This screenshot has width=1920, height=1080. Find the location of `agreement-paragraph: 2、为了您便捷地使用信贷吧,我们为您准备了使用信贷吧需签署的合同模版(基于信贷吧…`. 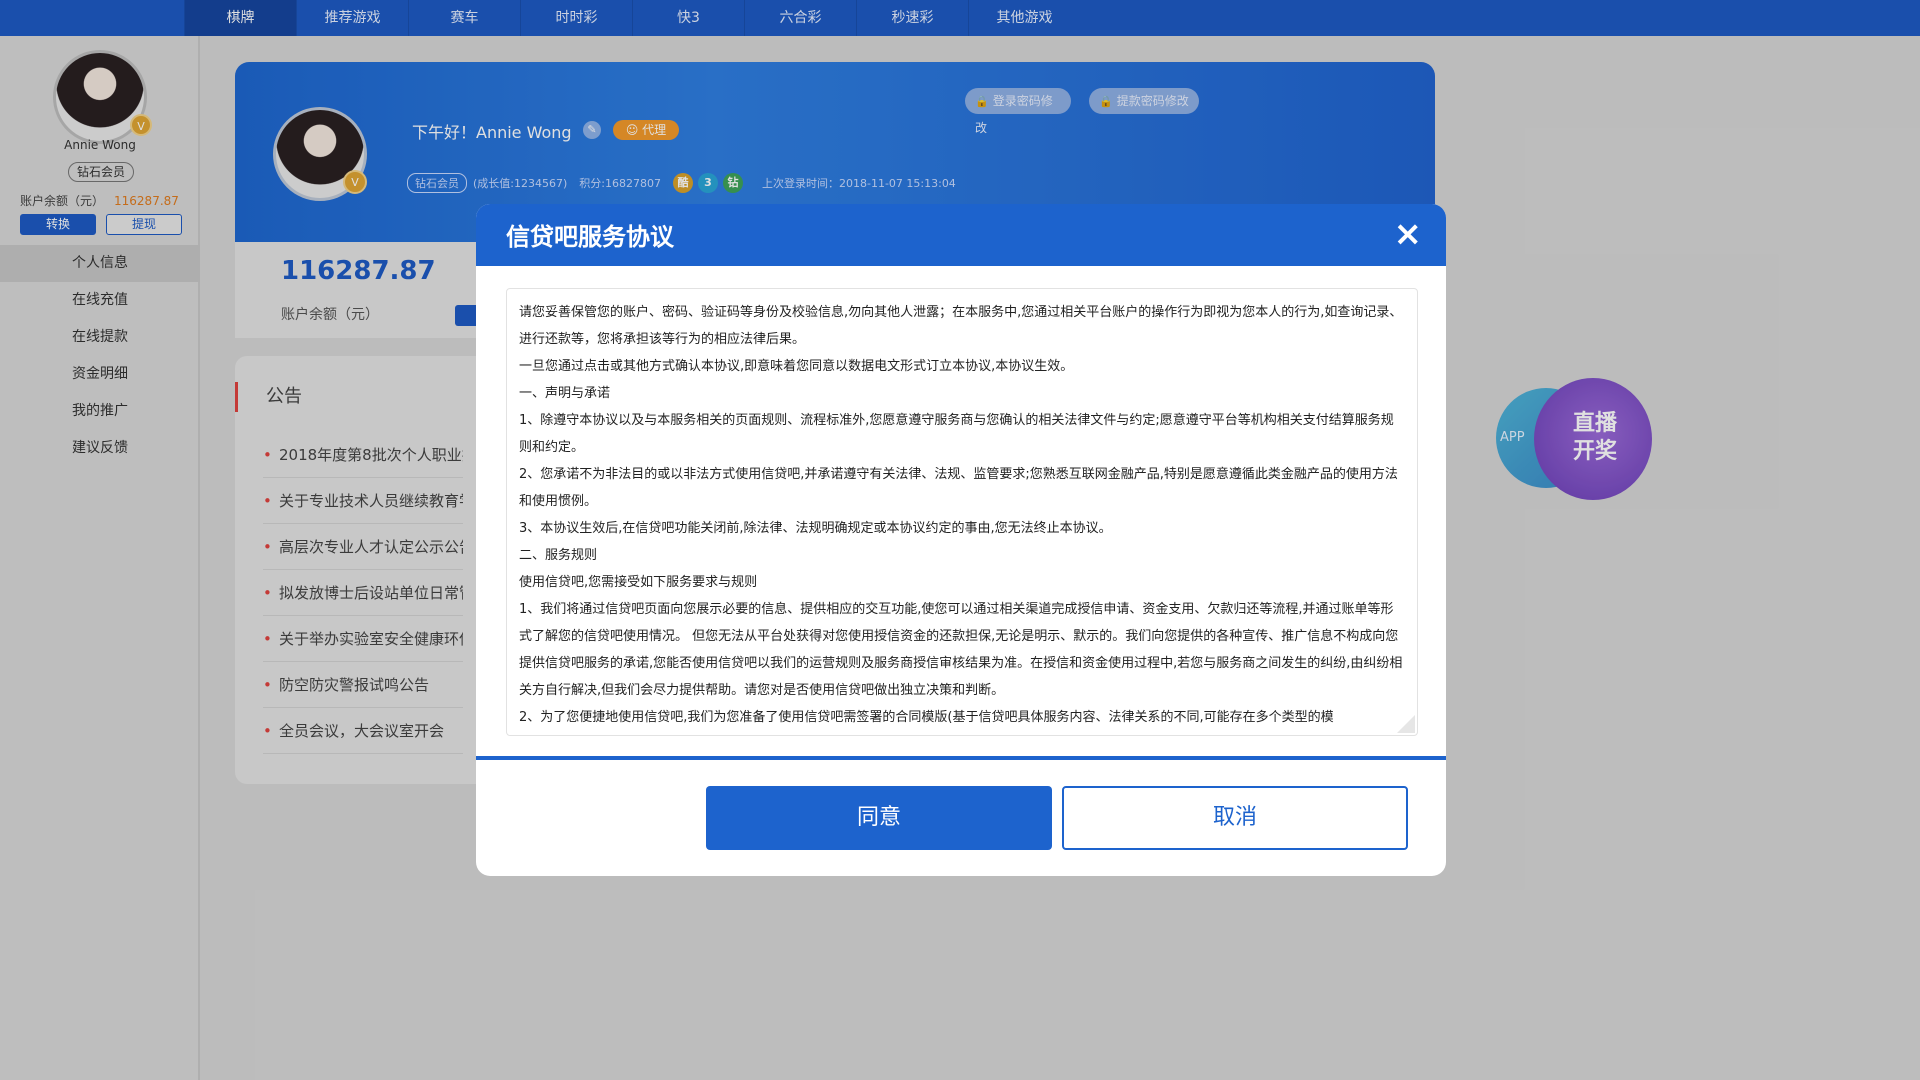

agreement-paragraph: 2、为了您便捷地使用信贷吧,我们为您准备了使用信贷吧需签署的合同模版(基于信贷吧… is located at coordinates (926, 717).